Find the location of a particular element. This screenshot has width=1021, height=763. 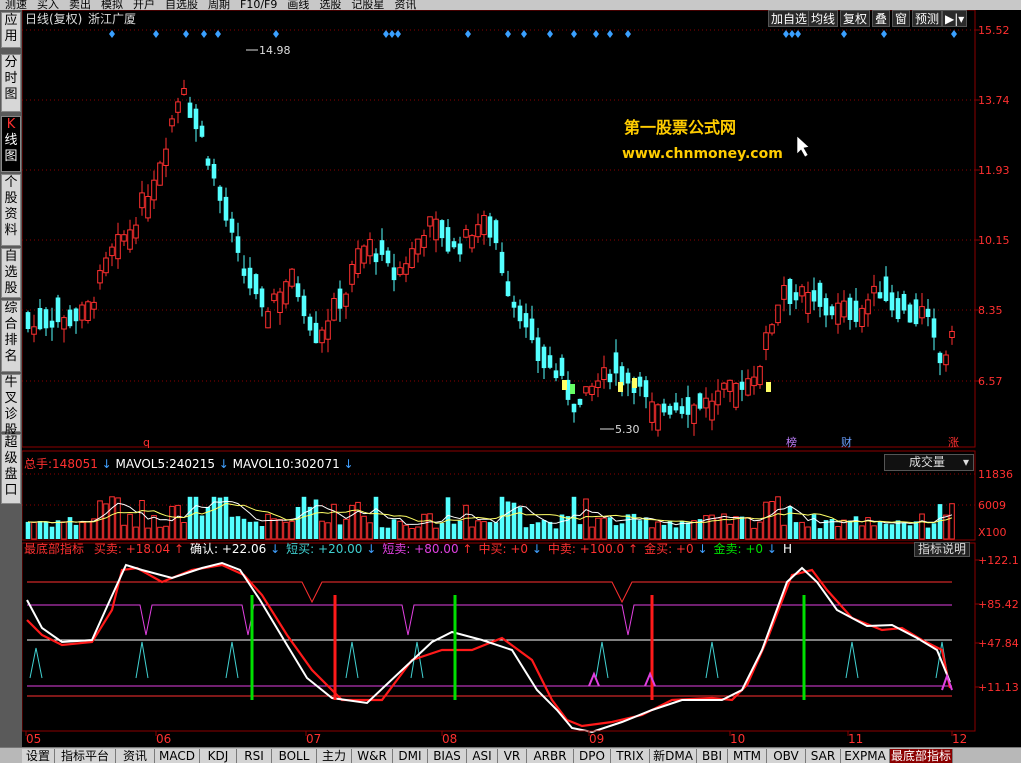

sidebar-tab: 超级盘口 is located at coordinates (11, 469).